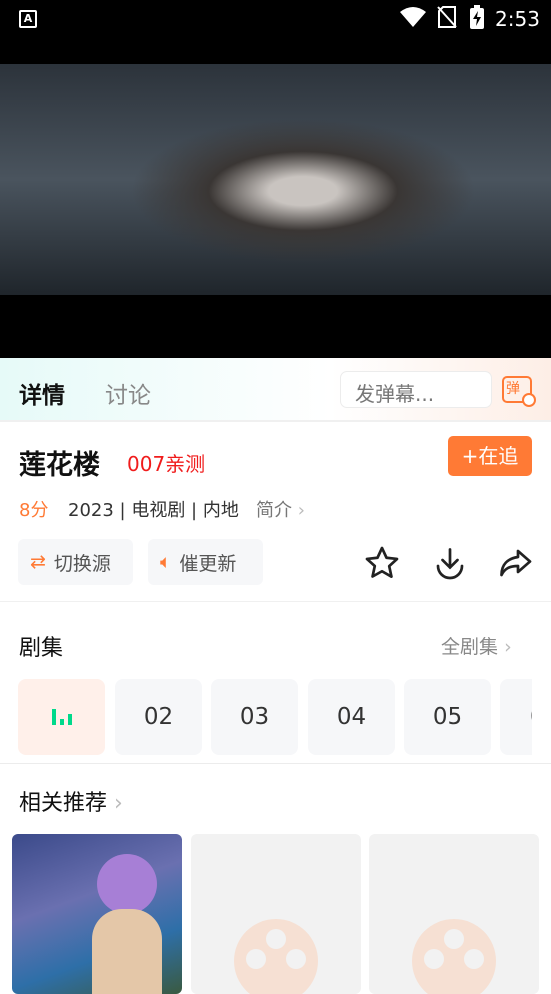  Describe the element at coordinates (63, 803) in the screenshot. I see `related-title: 相关推荐` at that location.